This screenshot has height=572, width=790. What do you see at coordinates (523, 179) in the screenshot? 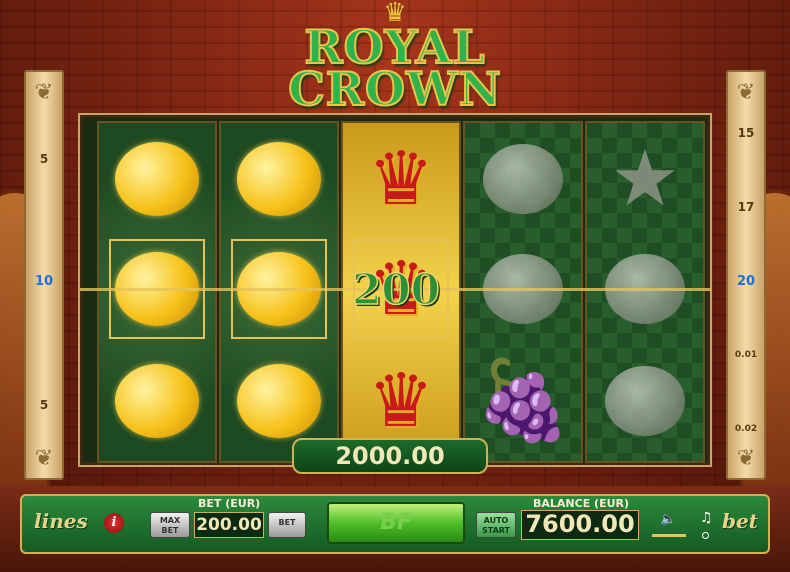
I see `orange-symbol` at bounding box center [523, 179].